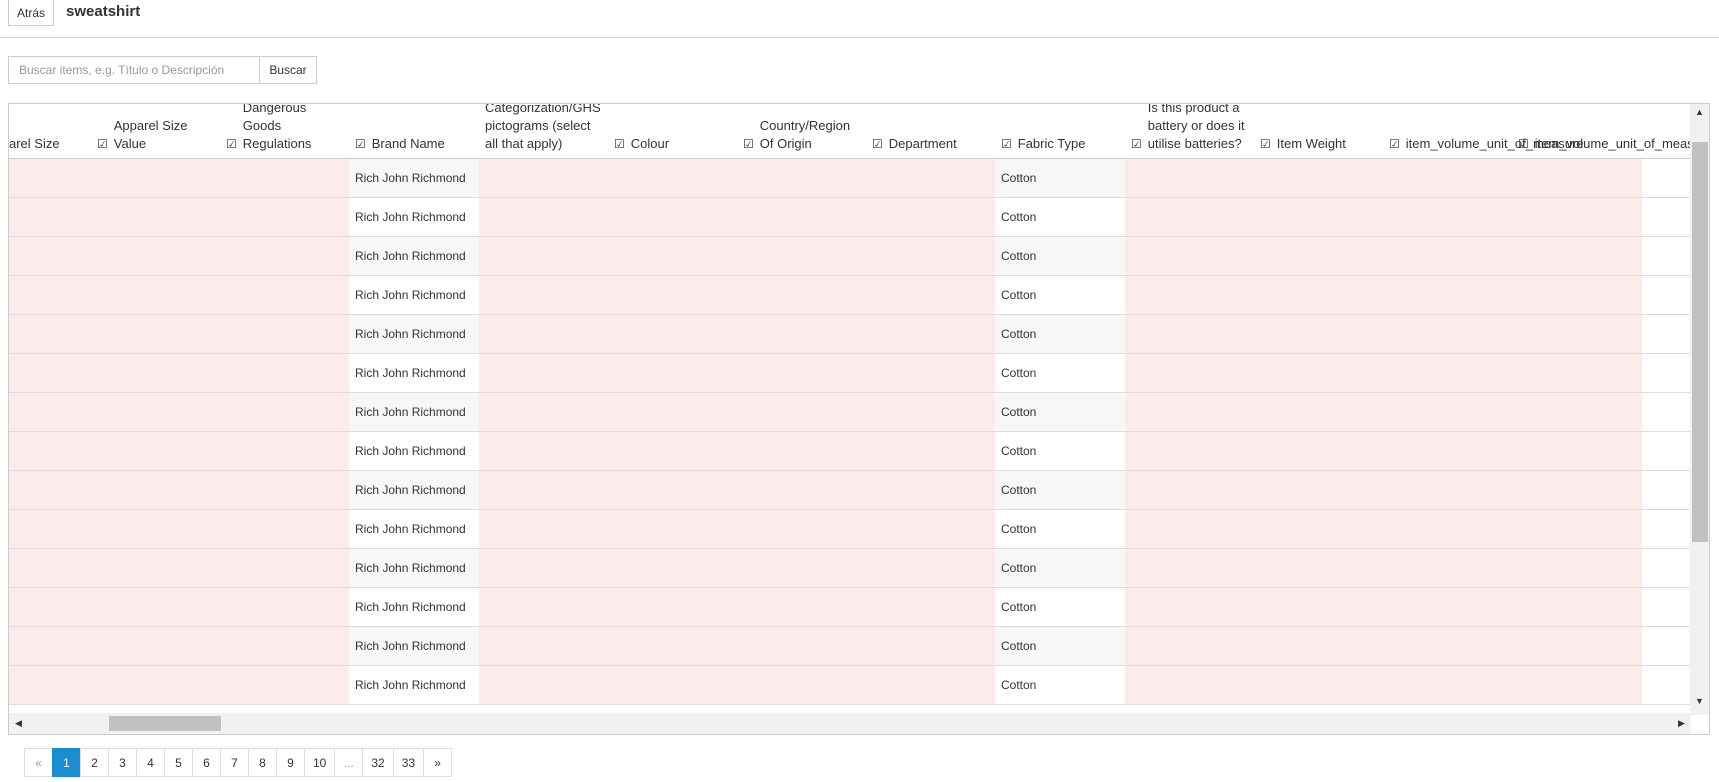 The height and width of the screenshot is (782, 1719). Describe the element at coordinates (1060, 131) in the screenshot. I see `column-header: ☑ Fabric Type` at that location.